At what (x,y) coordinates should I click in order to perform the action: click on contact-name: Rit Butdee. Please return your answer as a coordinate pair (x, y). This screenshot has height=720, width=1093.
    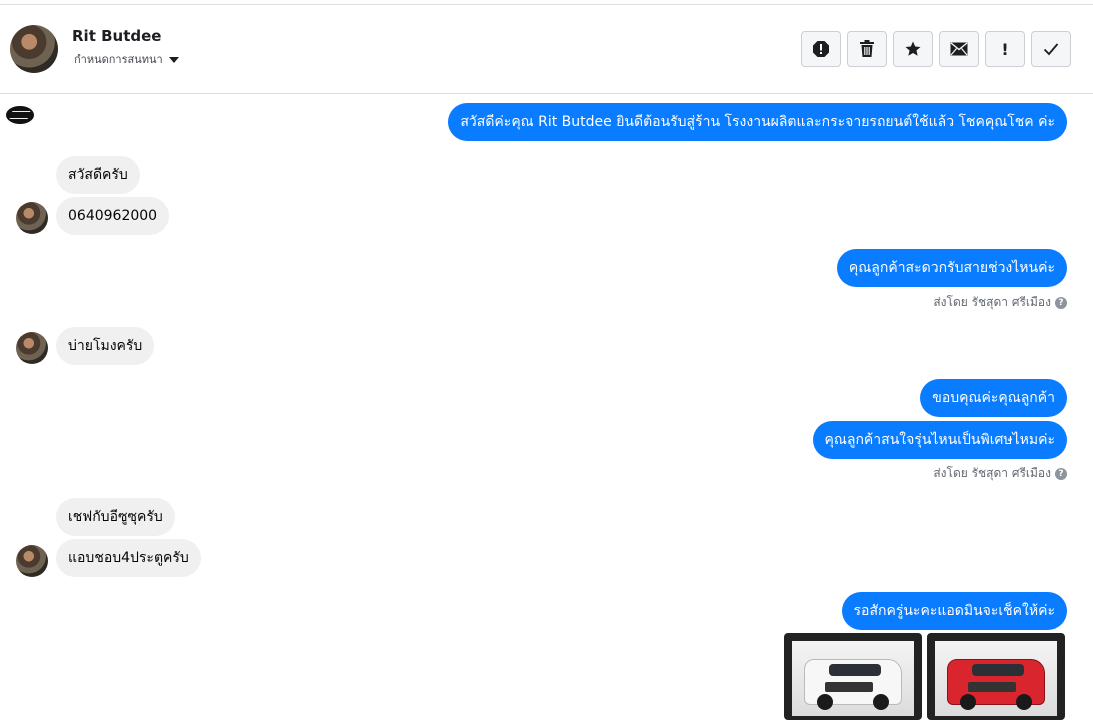
    Looking at the image, I should click on (116, 36).